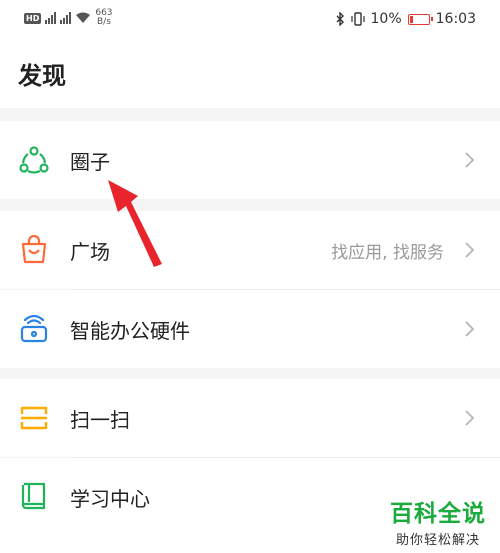 This screenshot has width=500, height=553. What do you see at coordinates (103, 22) in the screenshot?
I see `network-speed-unit: B/s` at bounding box center [103, 22].